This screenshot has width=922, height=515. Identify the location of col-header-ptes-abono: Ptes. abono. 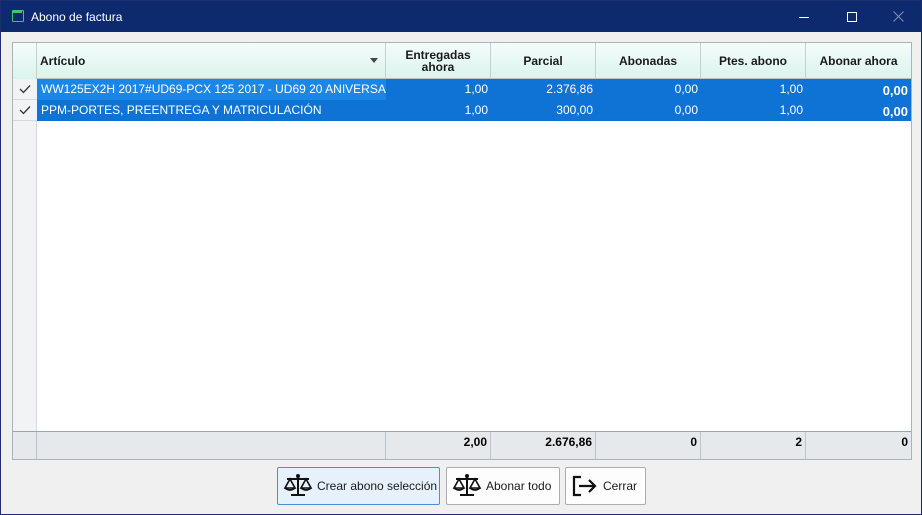
(753, 61).